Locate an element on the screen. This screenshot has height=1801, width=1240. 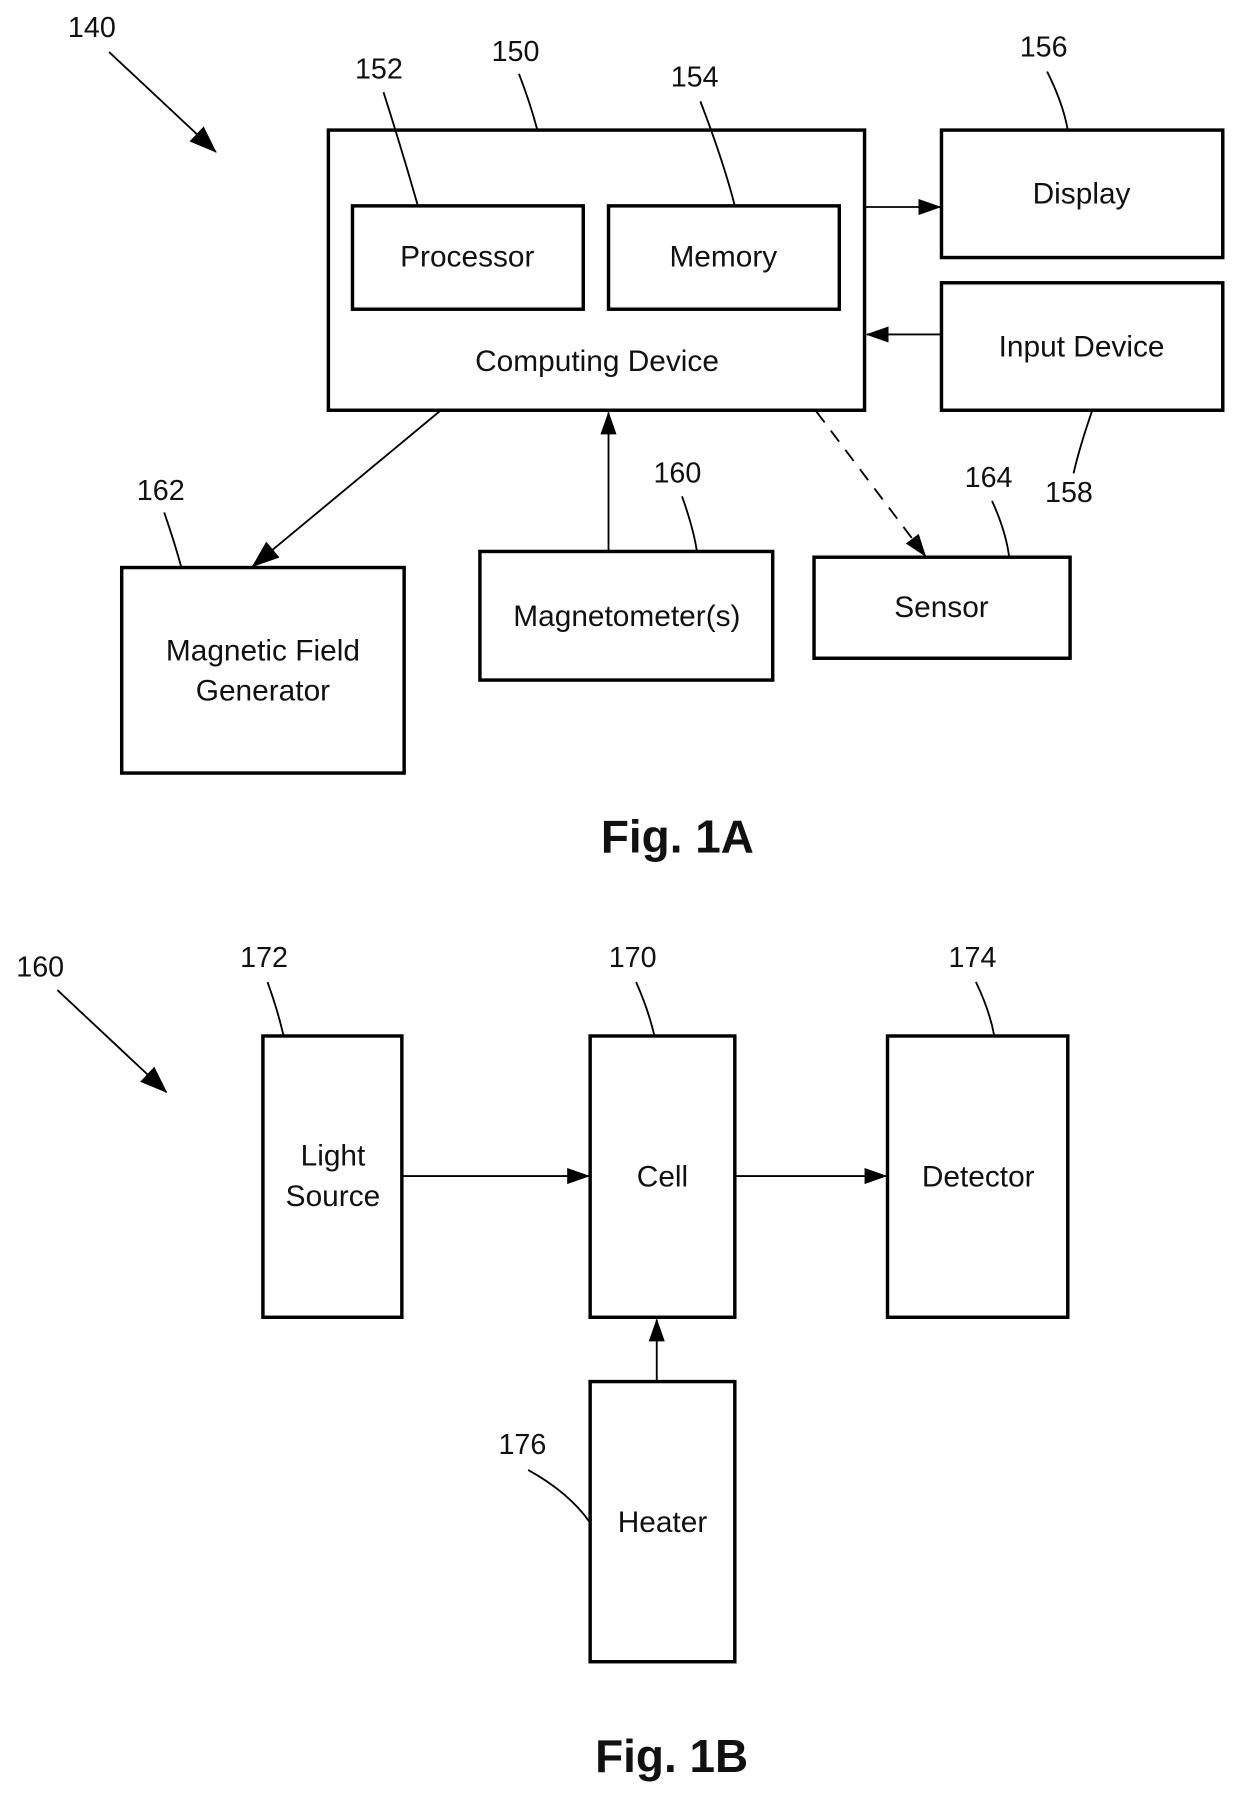
magnetometers-label: Magnetometer(s) is located at coordinates (626, 616).